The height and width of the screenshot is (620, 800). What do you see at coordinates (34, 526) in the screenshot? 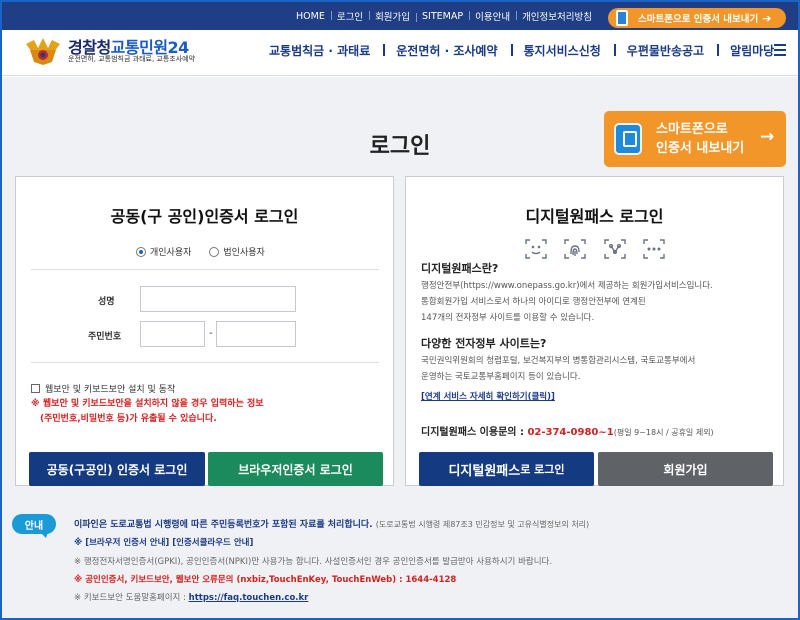
I see `notice-badge: 안내` at bounding box center [34, 526].